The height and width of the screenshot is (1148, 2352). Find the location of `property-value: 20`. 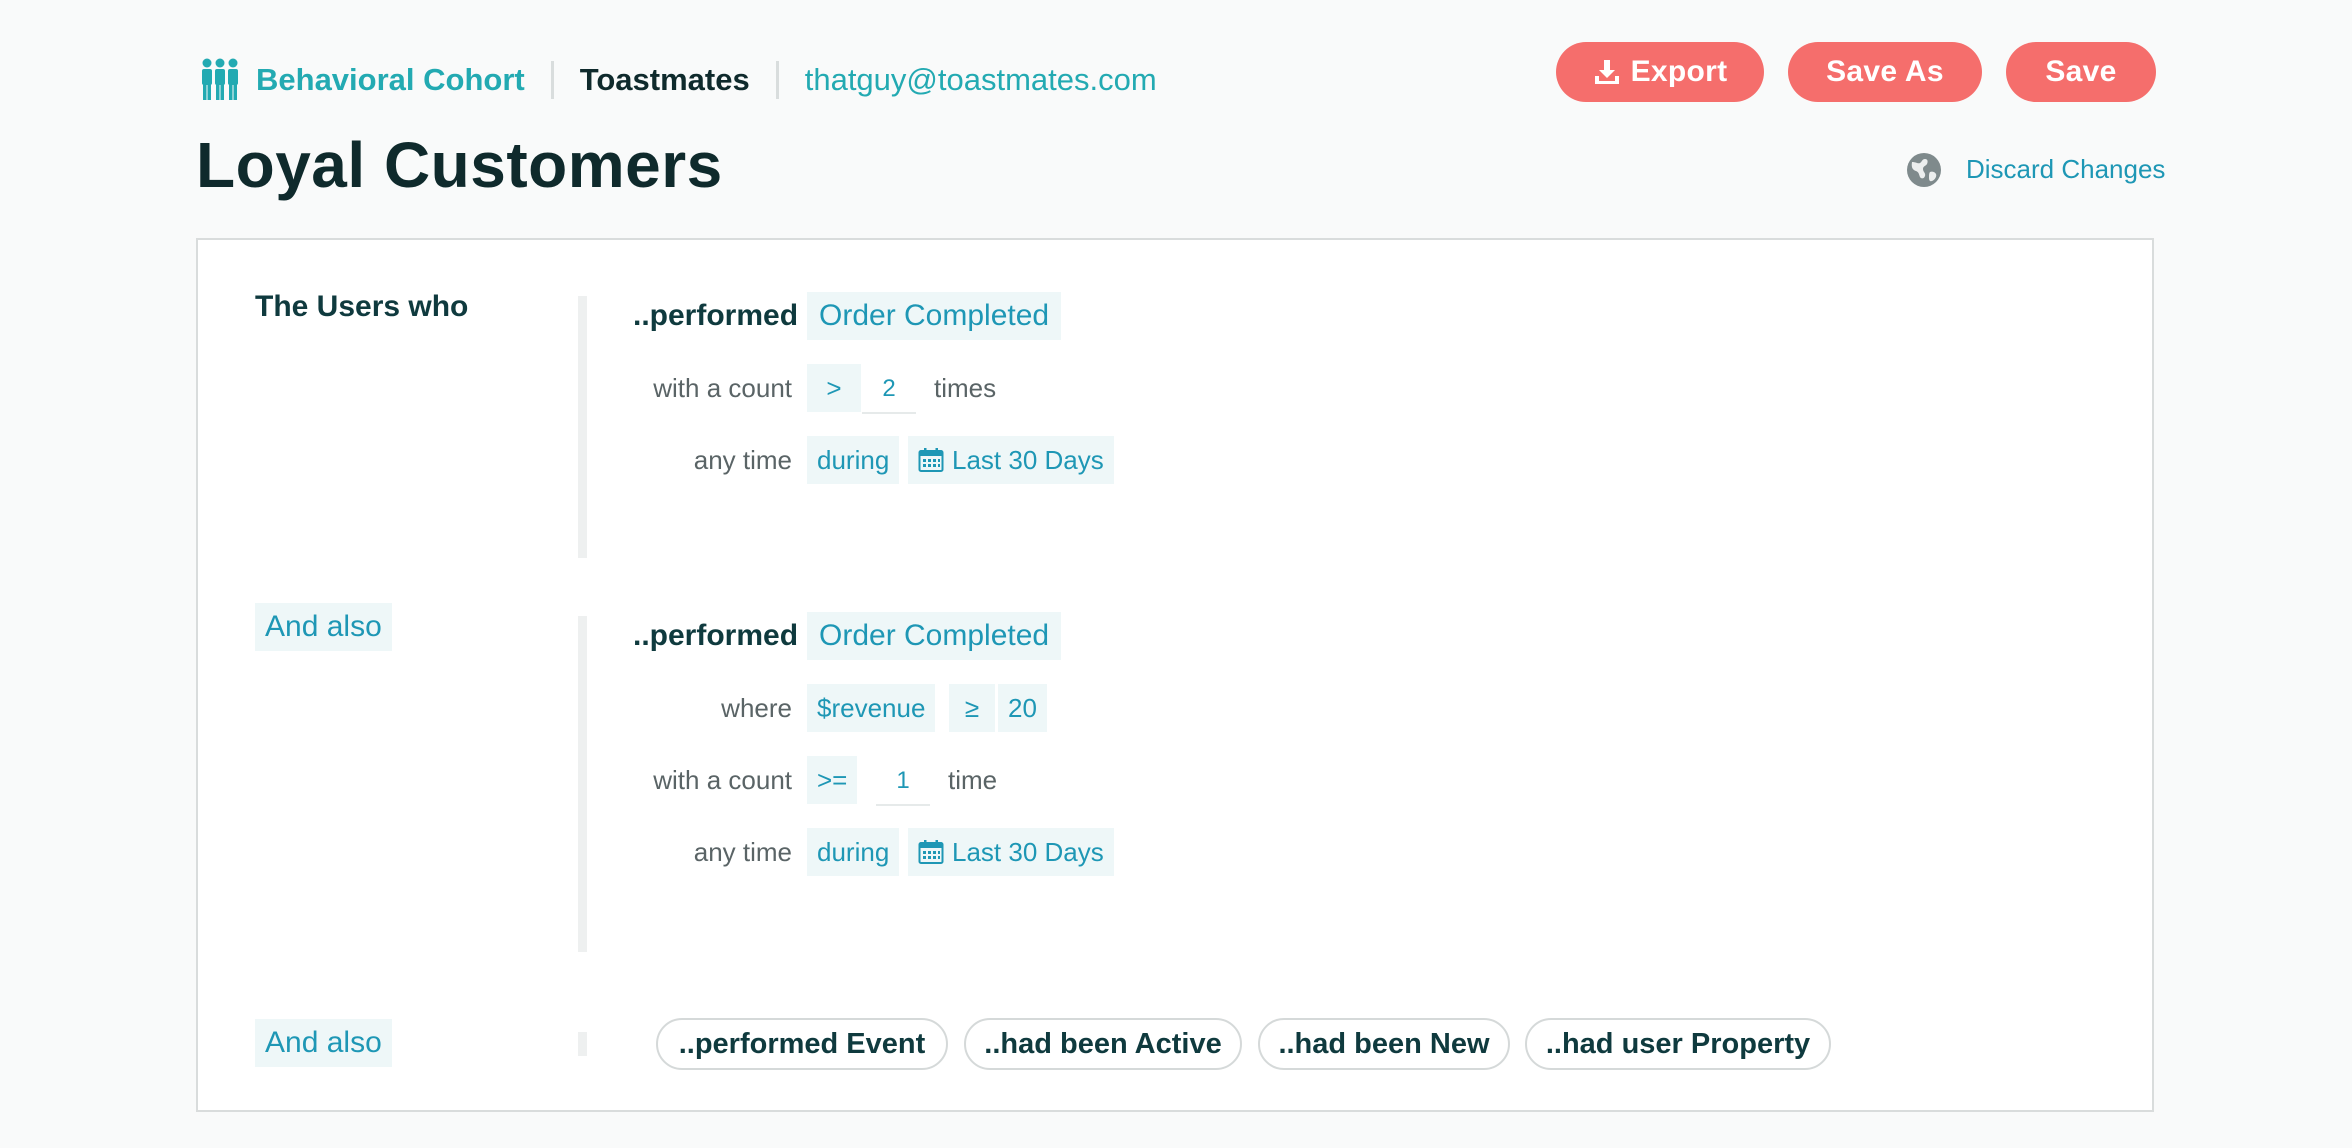

property-value: 20 is located at coordinates (1022, 708).